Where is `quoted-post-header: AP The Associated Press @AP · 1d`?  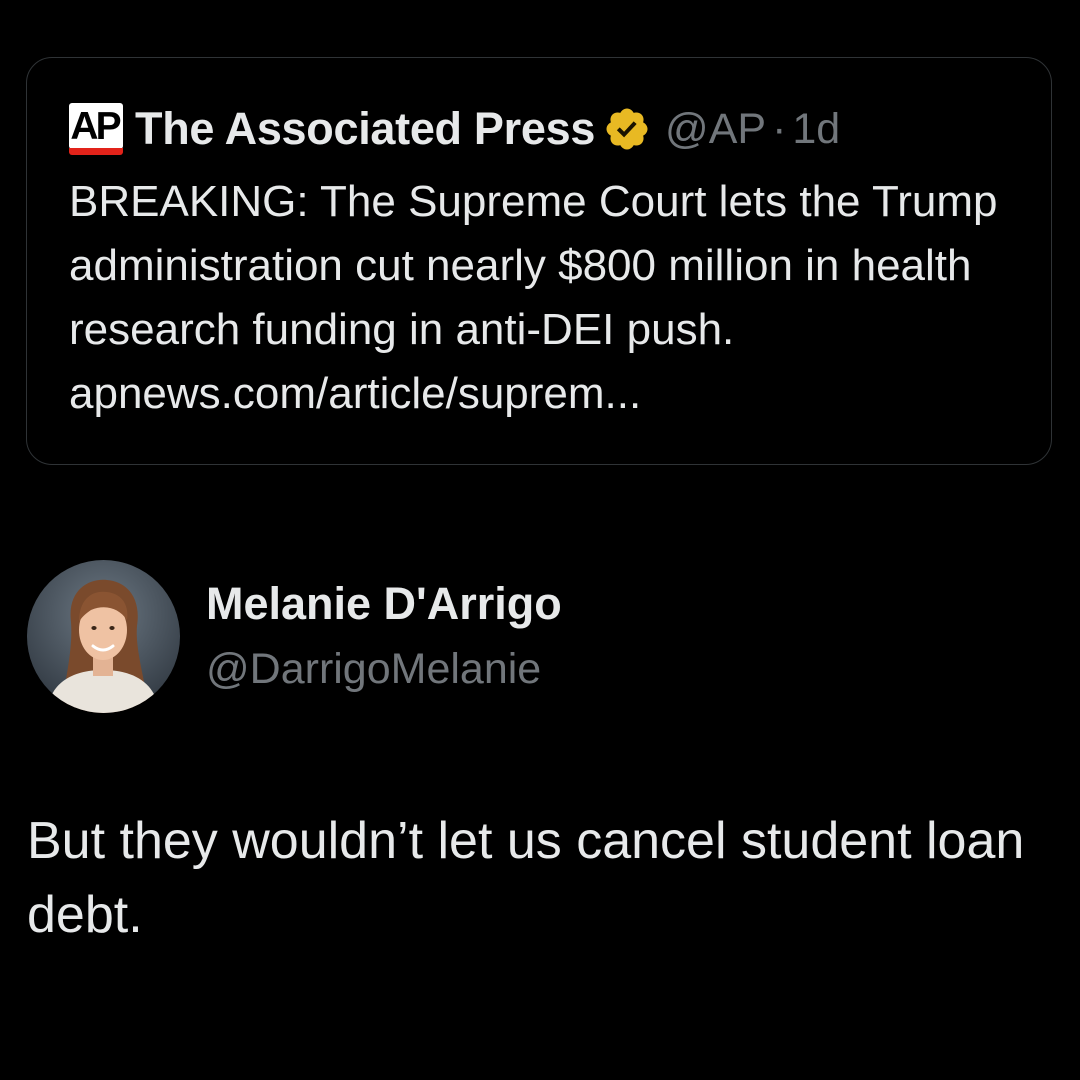
quoted-post-header: AP The Associated Press @AP · 1d is located at coordinates (454, 129).